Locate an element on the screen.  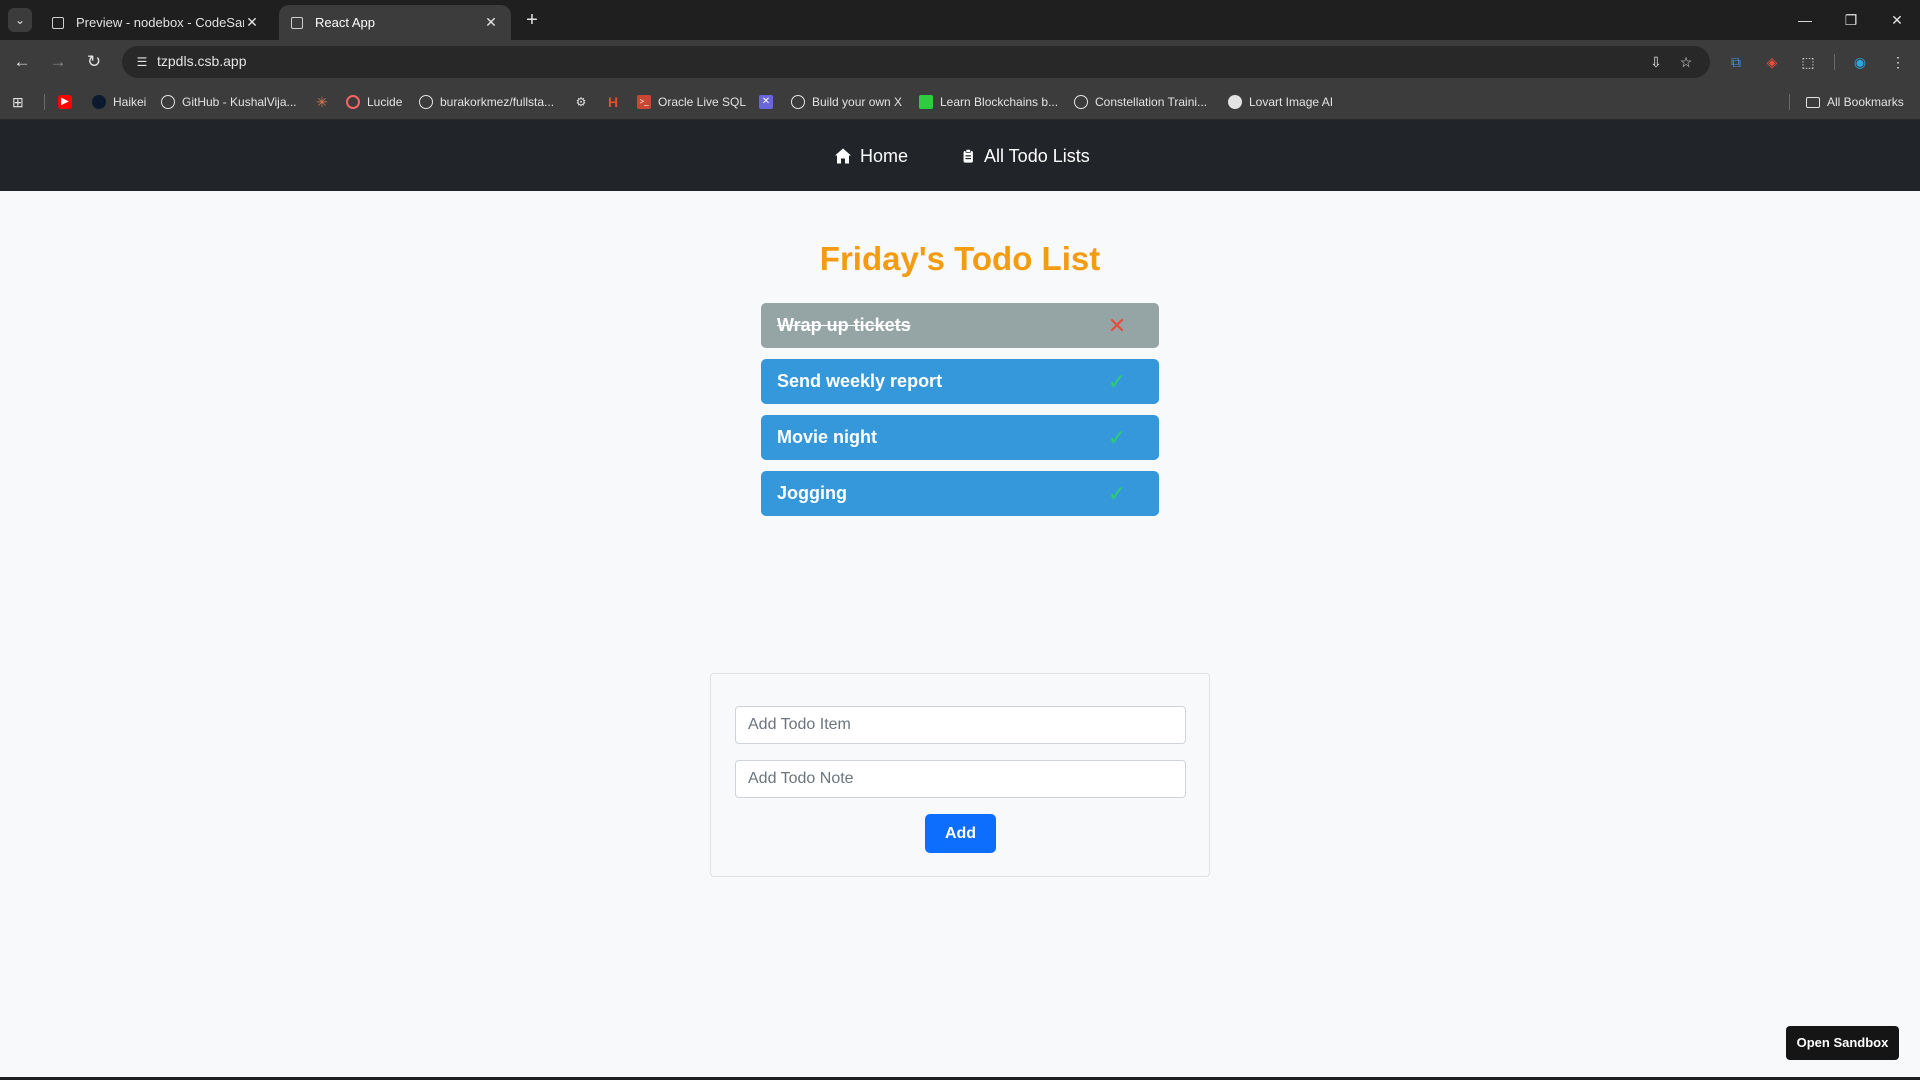
tab-search-icon: ⌄ is located at coordinates (20, 20).